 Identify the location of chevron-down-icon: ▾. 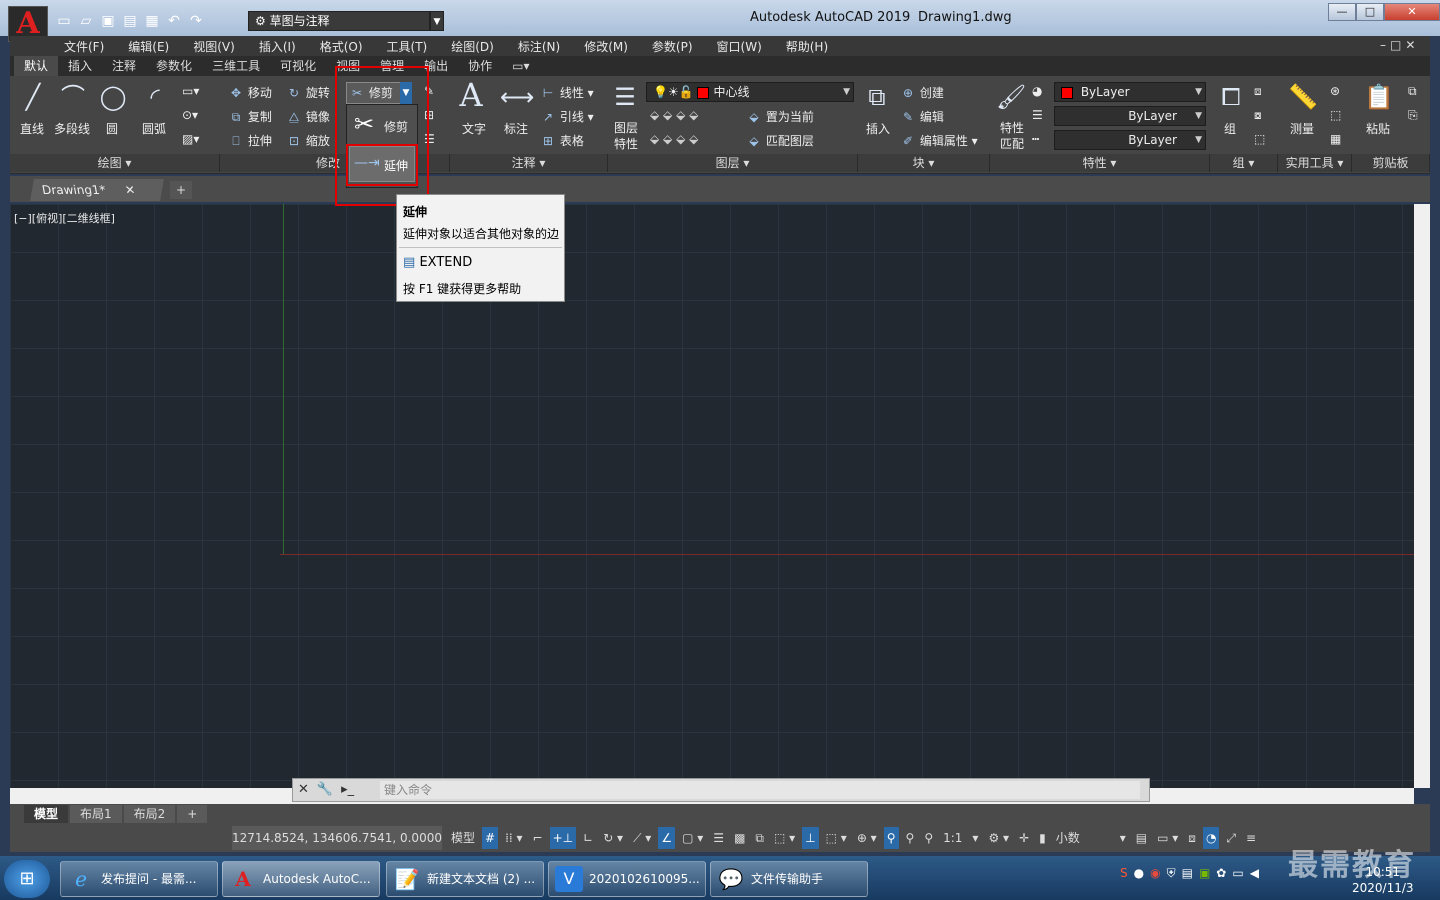
(975, 838).